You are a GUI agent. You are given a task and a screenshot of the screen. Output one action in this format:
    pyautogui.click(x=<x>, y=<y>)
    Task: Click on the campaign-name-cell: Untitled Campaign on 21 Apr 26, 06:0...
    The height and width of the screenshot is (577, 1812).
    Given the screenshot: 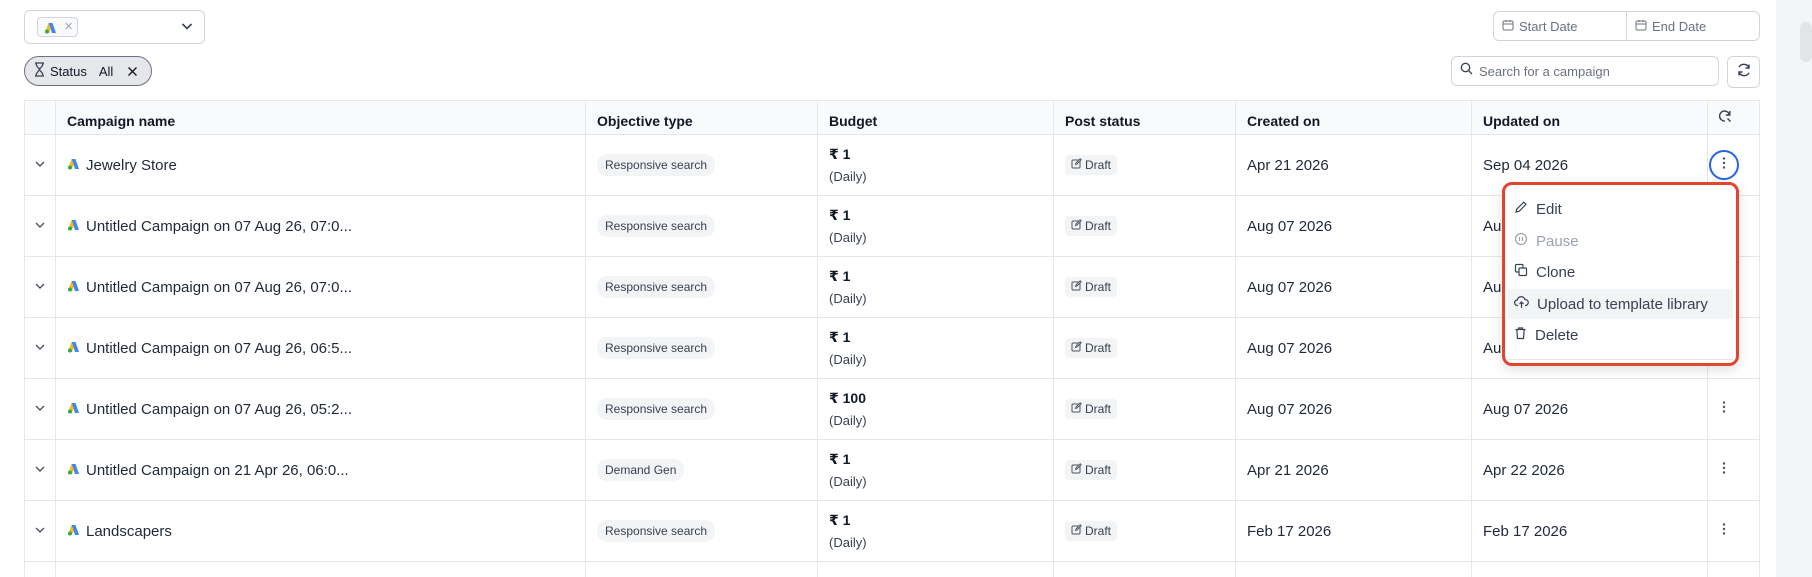 What is the action you would take?
    pyautogui.click(x=320, y=470)
    